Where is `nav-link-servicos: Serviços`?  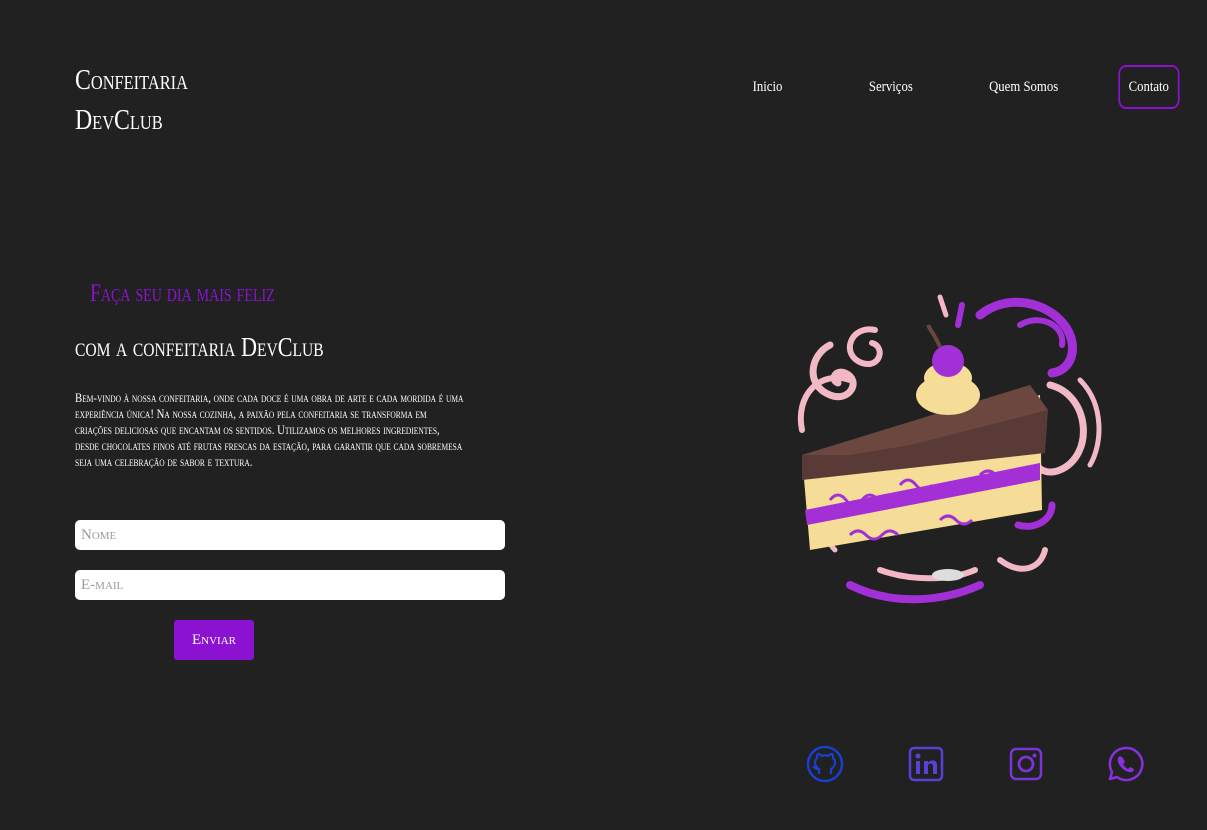 nav-link-servicos: Serviços is located at coordinates (891, 87).